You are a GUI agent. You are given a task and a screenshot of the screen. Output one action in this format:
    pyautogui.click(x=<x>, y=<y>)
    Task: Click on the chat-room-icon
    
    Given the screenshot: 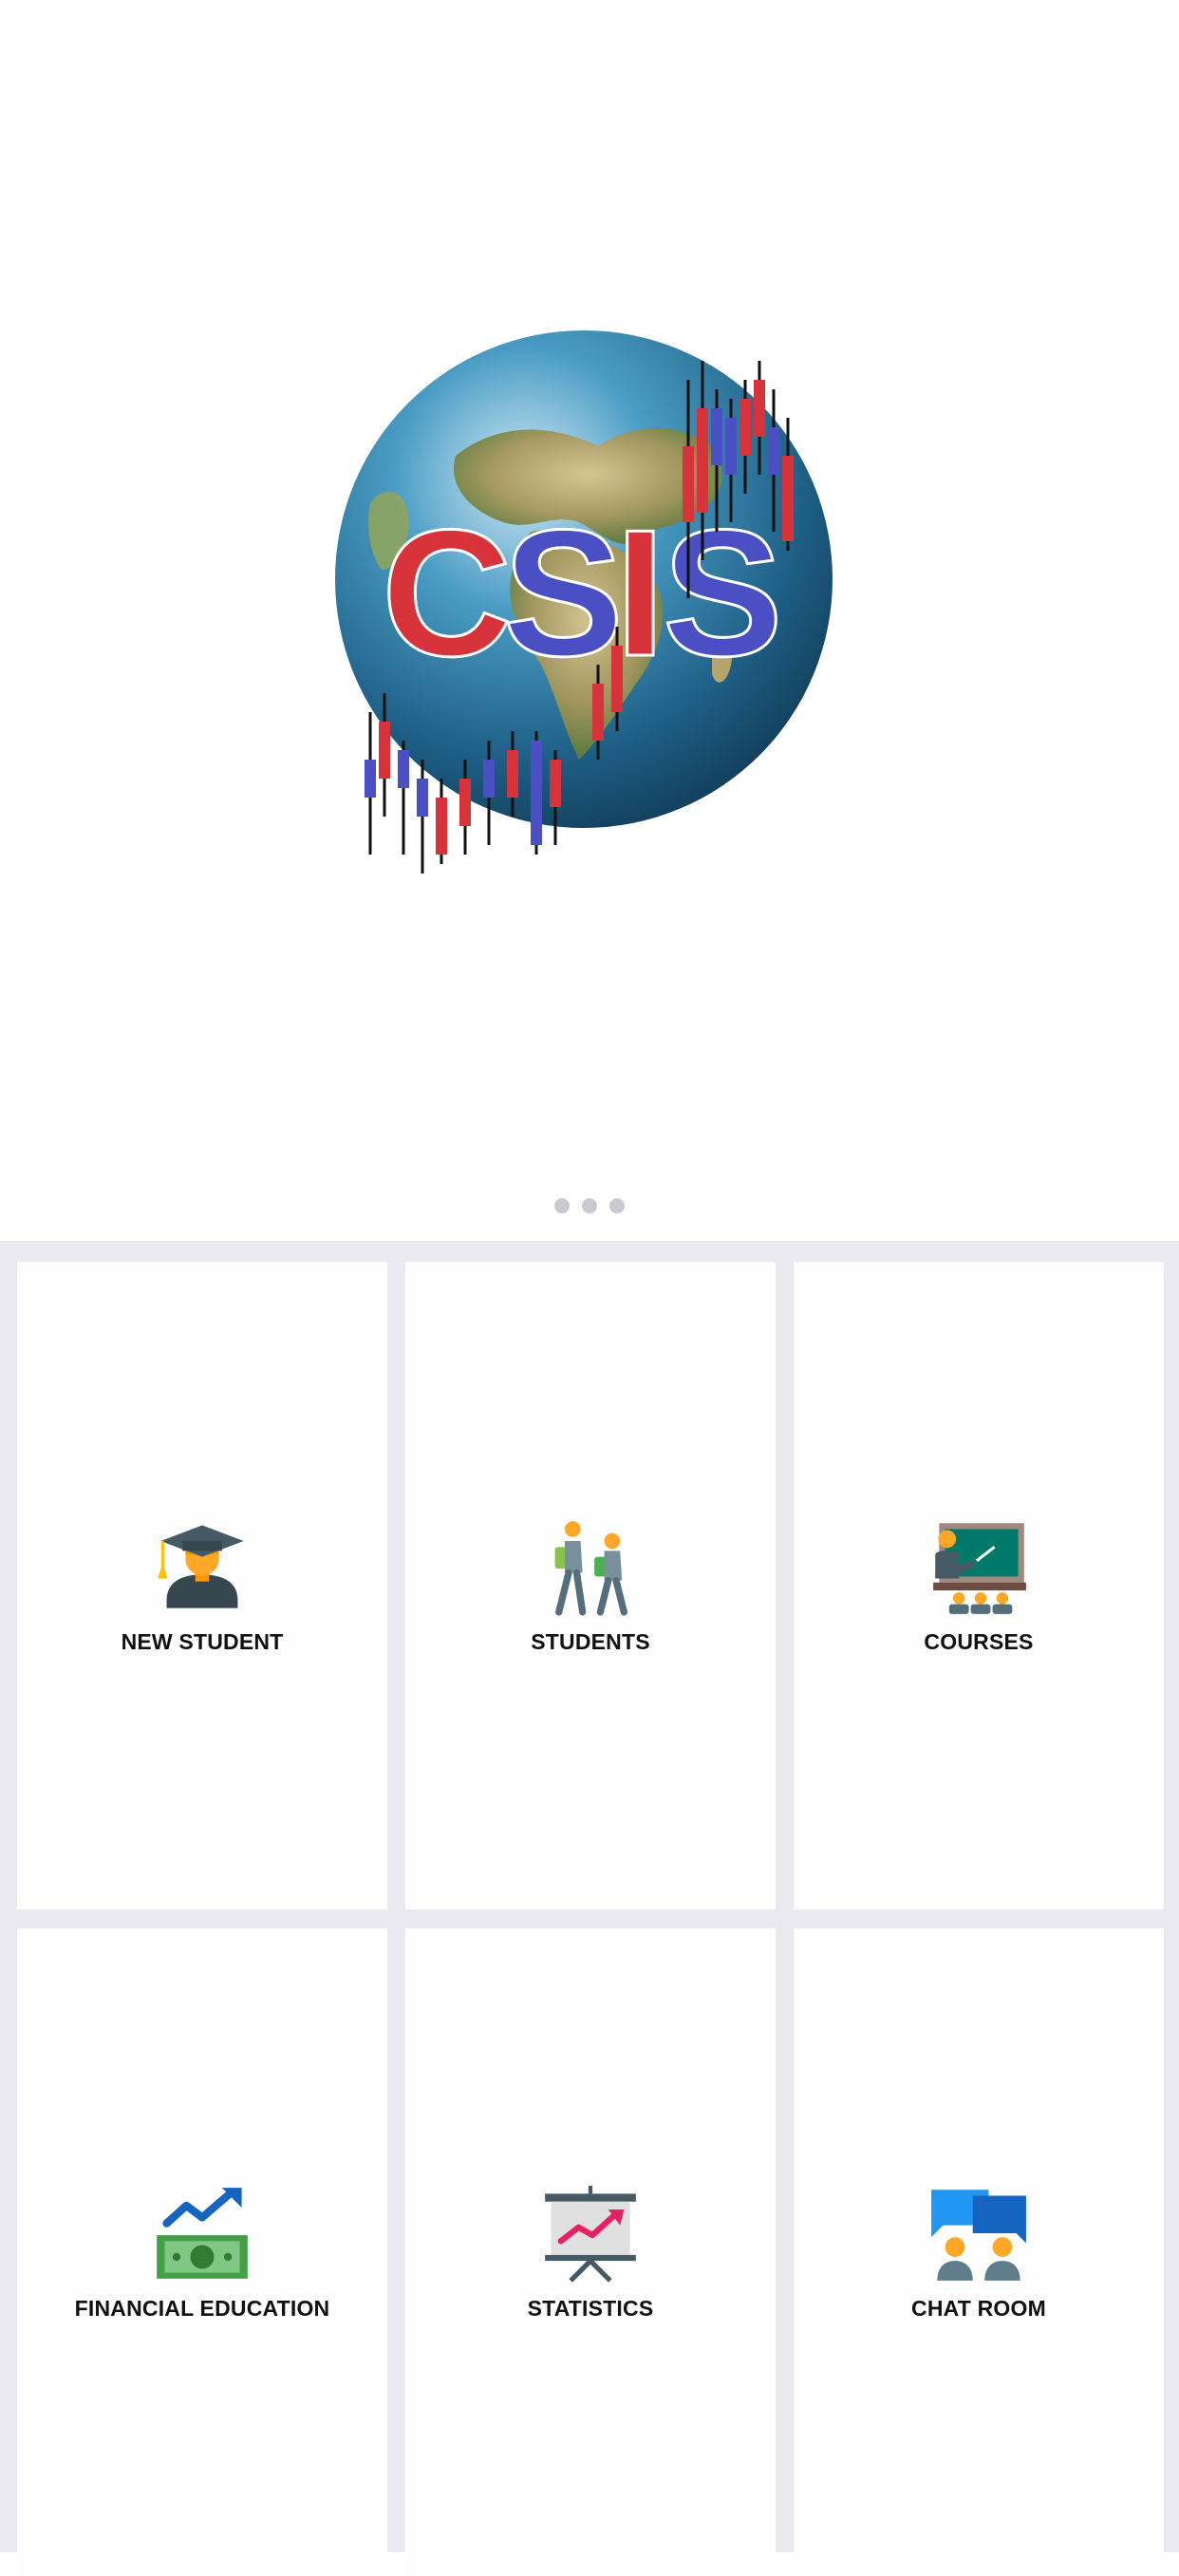 What is the action you would take?
    pyautogui.click(x=978, y=2235)
    